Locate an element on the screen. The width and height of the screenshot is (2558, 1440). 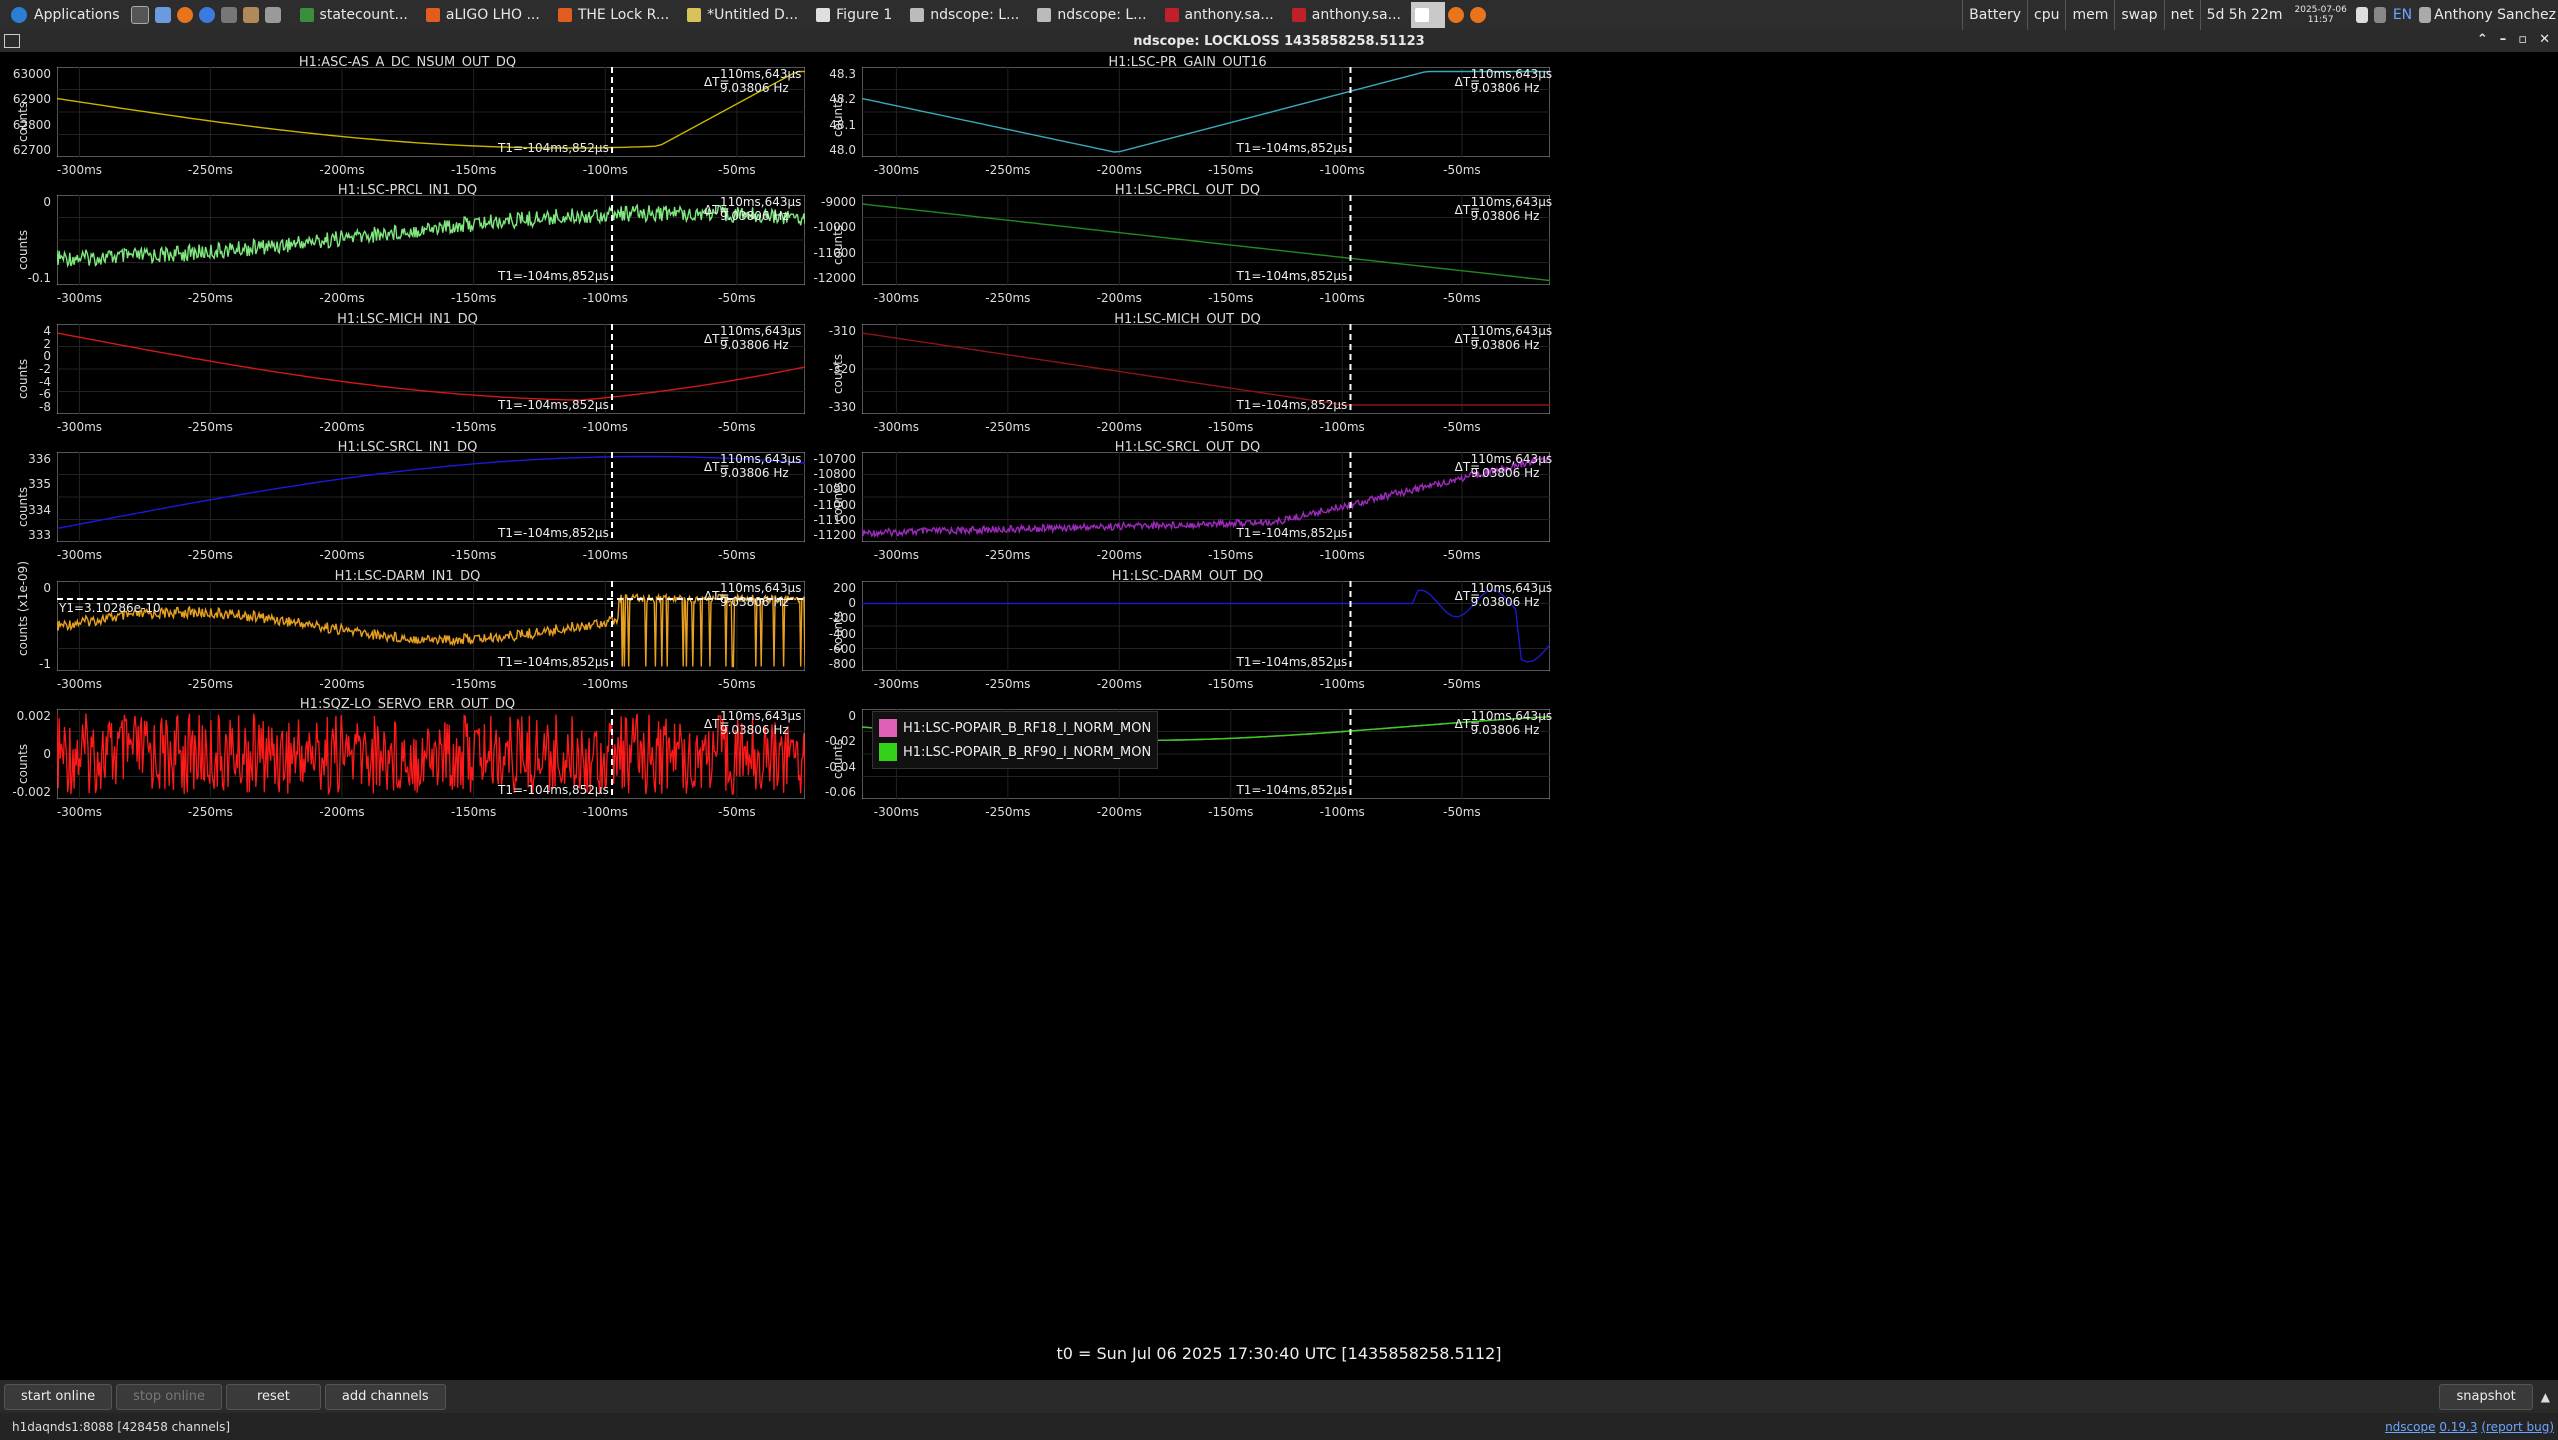
swap-monitor: swap is located at coordinates (2138, 15).